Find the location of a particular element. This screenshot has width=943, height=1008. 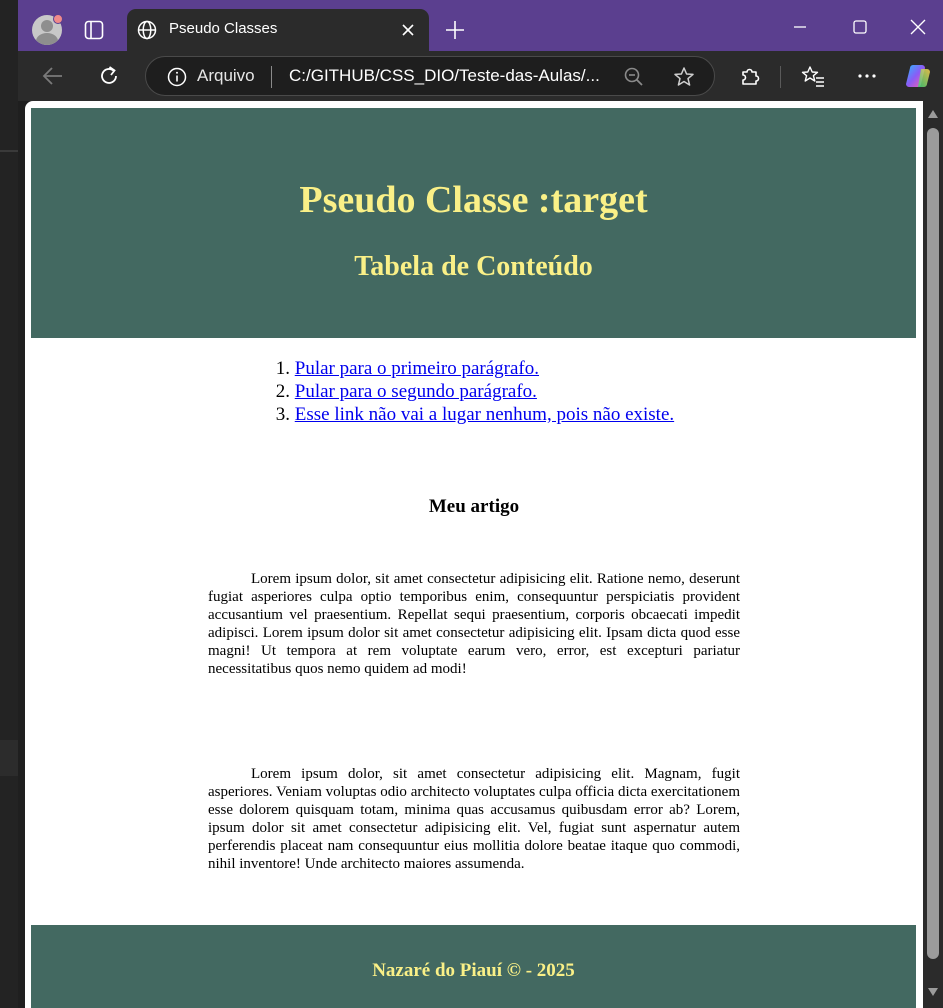

globe-icon is located at coordinates (147, 30).